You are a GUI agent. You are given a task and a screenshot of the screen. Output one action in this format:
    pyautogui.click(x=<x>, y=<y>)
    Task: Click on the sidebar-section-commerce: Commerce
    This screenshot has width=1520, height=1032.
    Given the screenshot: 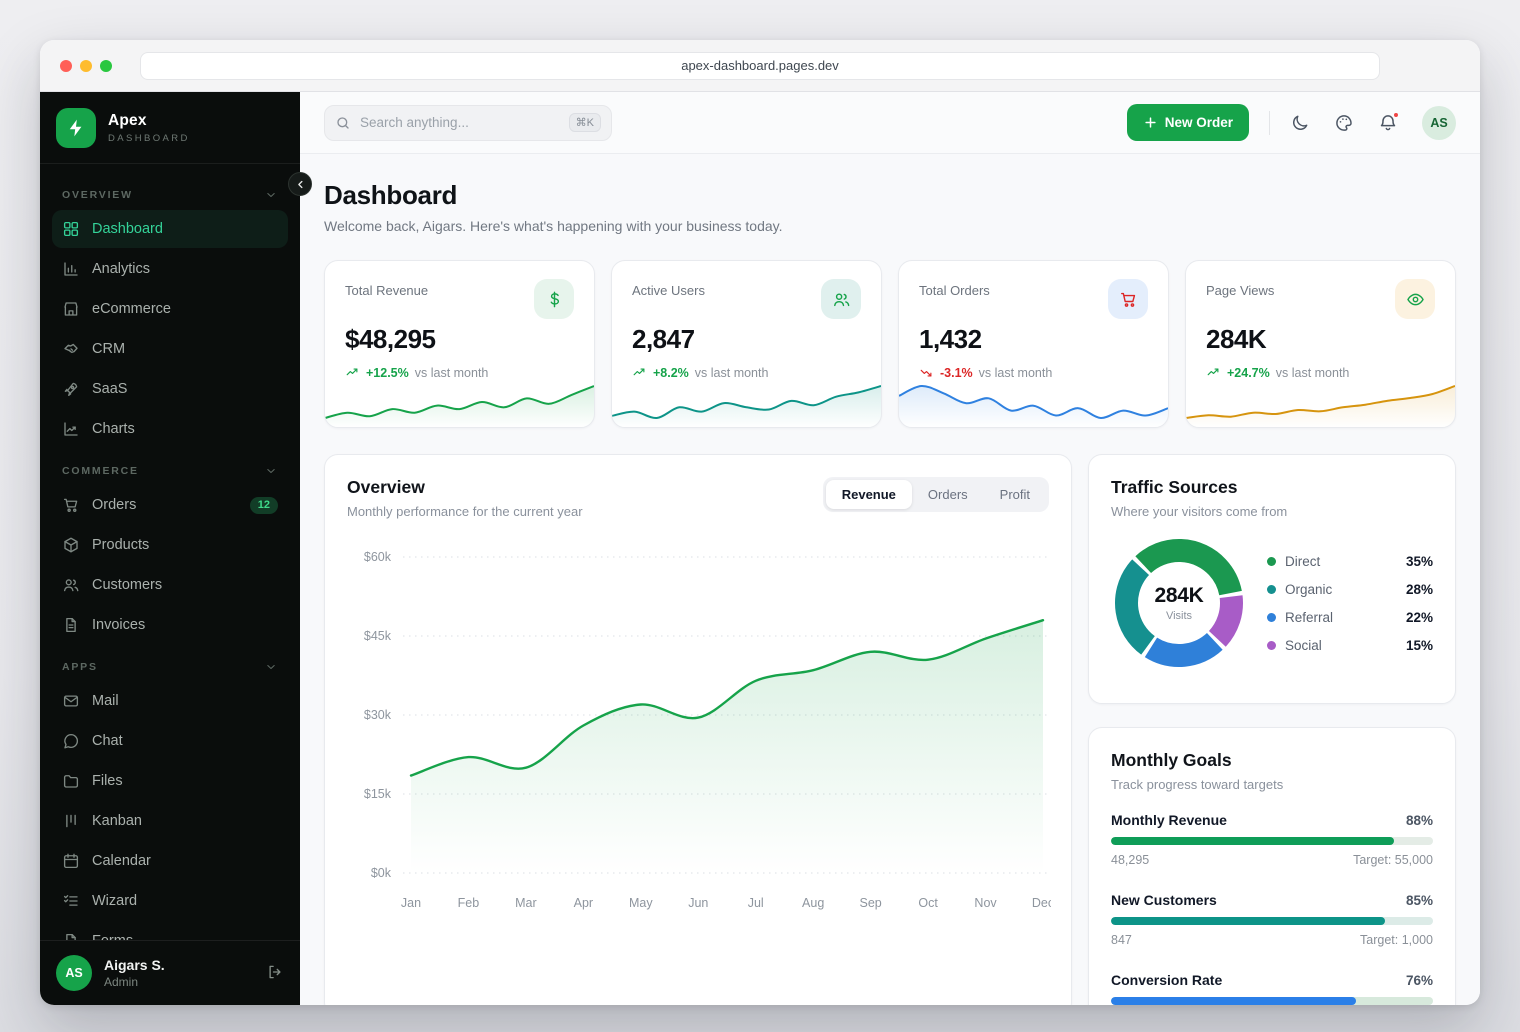 What is the action you would take?
    pyautogui.click(x=170, y=471)
    